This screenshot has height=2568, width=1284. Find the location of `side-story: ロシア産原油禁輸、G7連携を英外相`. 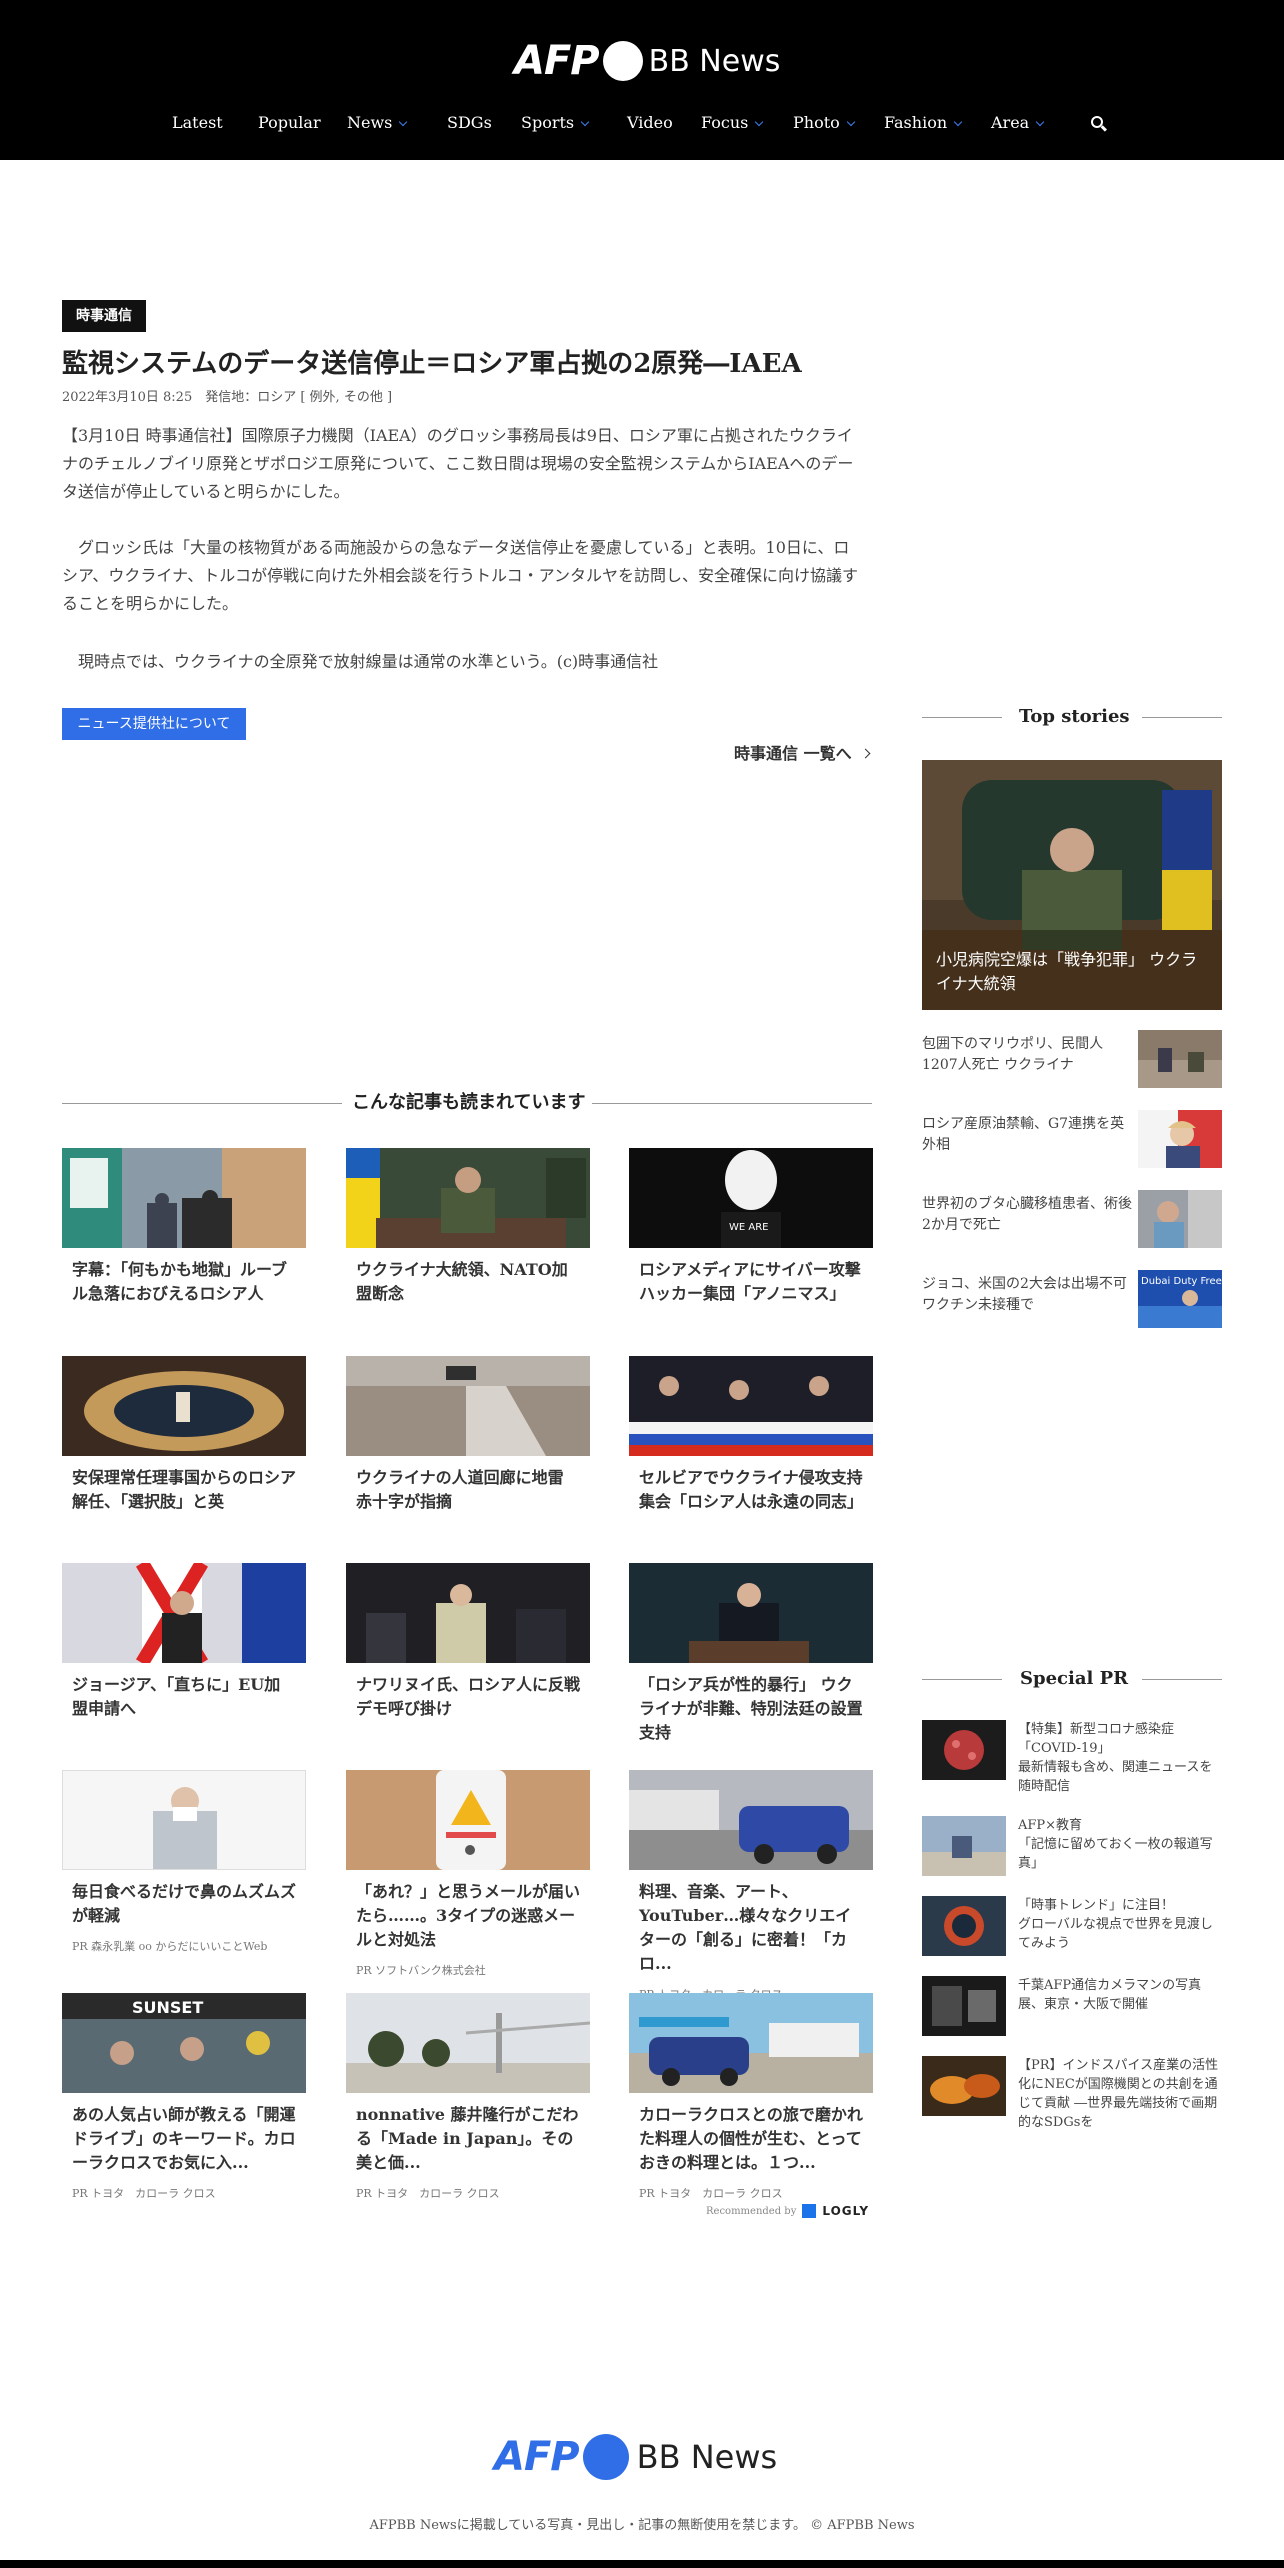

side-story: ロシア産原油禁輸、G7連携を英外相 is located at coordinates (1072, 1142).